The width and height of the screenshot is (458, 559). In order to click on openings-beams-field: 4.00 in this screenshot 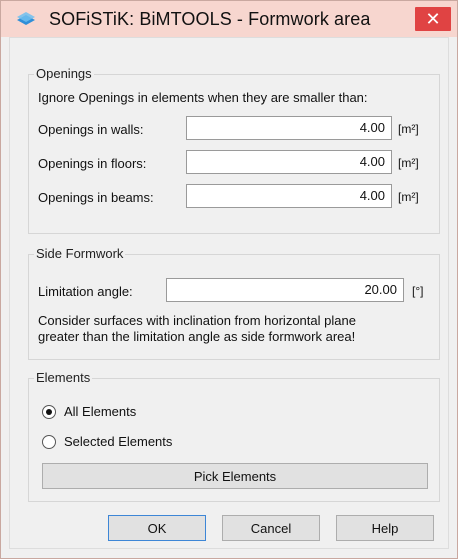, I will do `click(289, 196)`.